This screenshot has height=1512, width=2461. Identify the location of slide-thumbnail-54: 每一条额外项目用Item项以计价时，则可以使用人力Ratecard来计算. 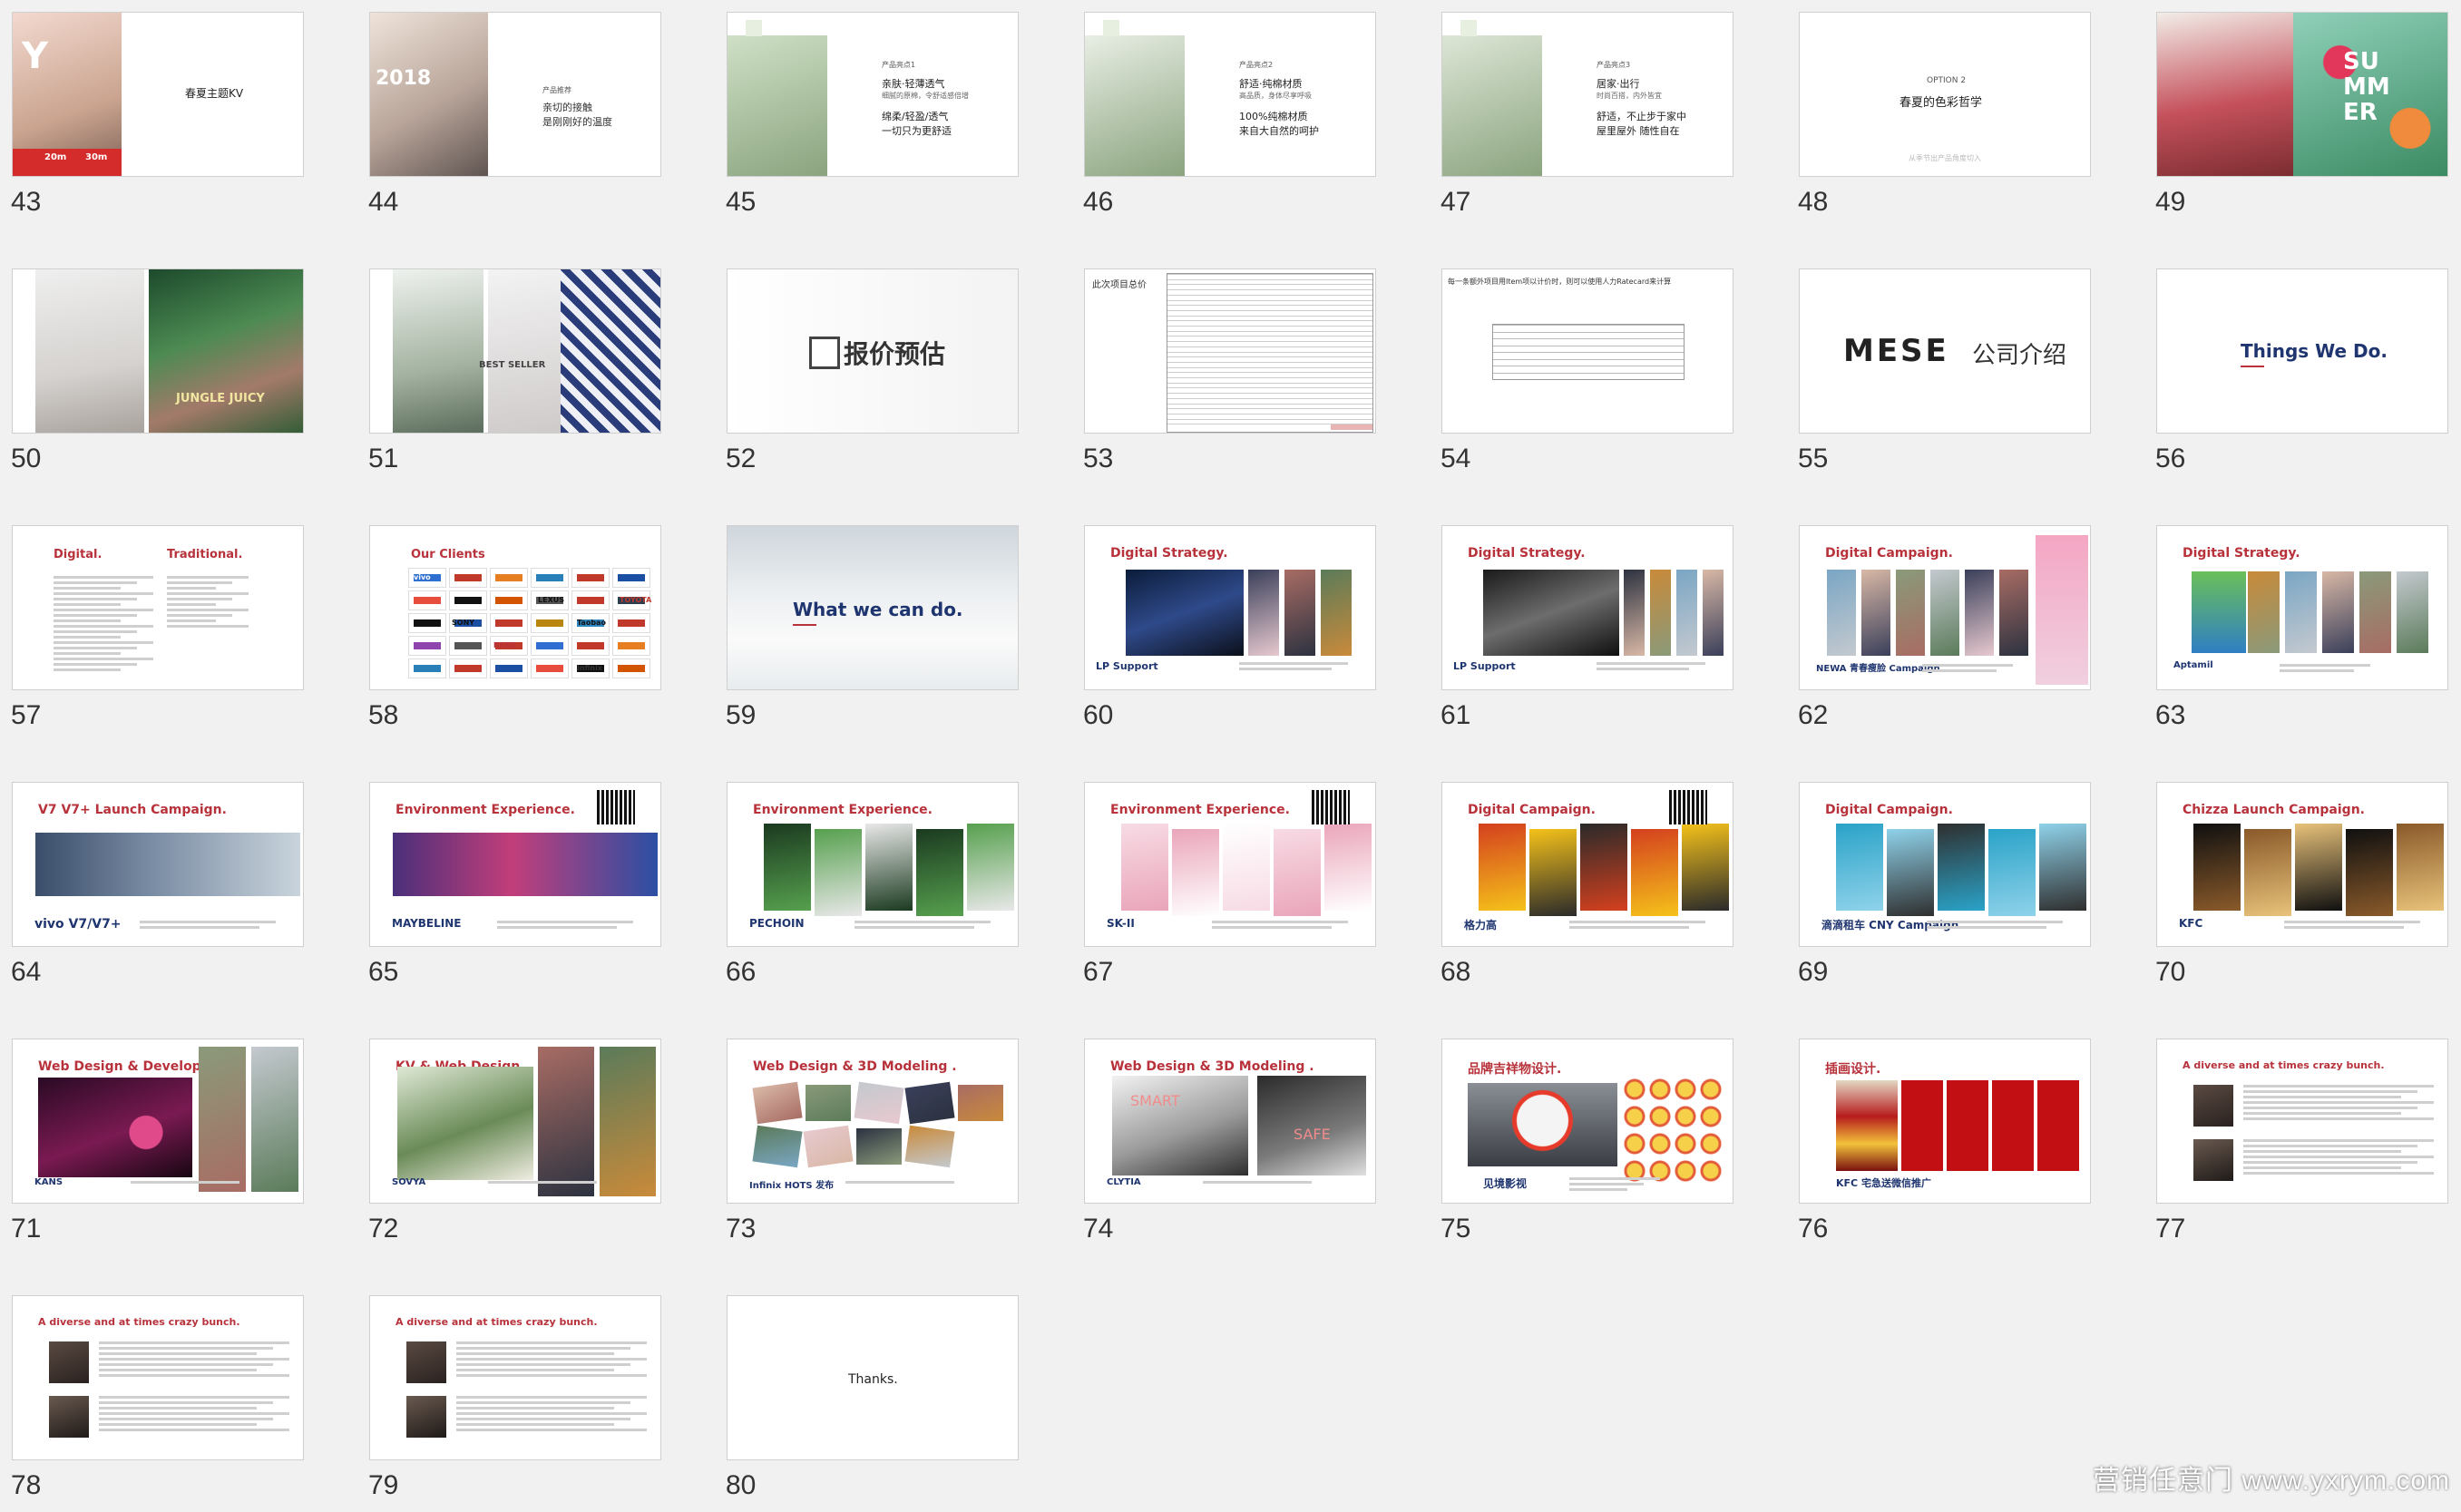
(1587, 351).